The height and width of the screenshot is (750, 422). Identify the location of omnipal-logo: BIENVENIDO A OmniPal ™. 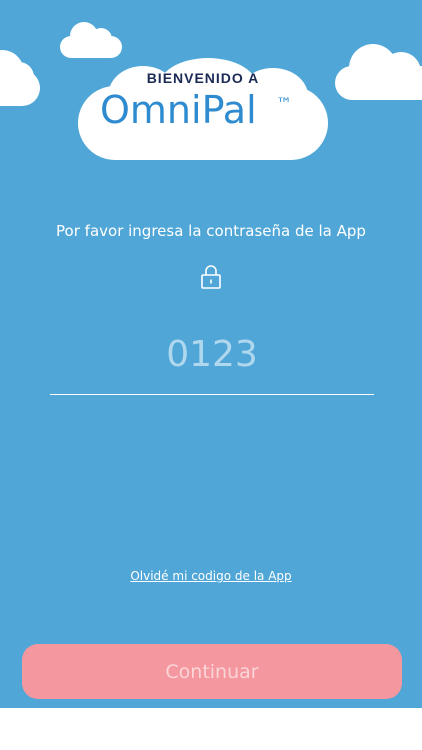
(203, 109).